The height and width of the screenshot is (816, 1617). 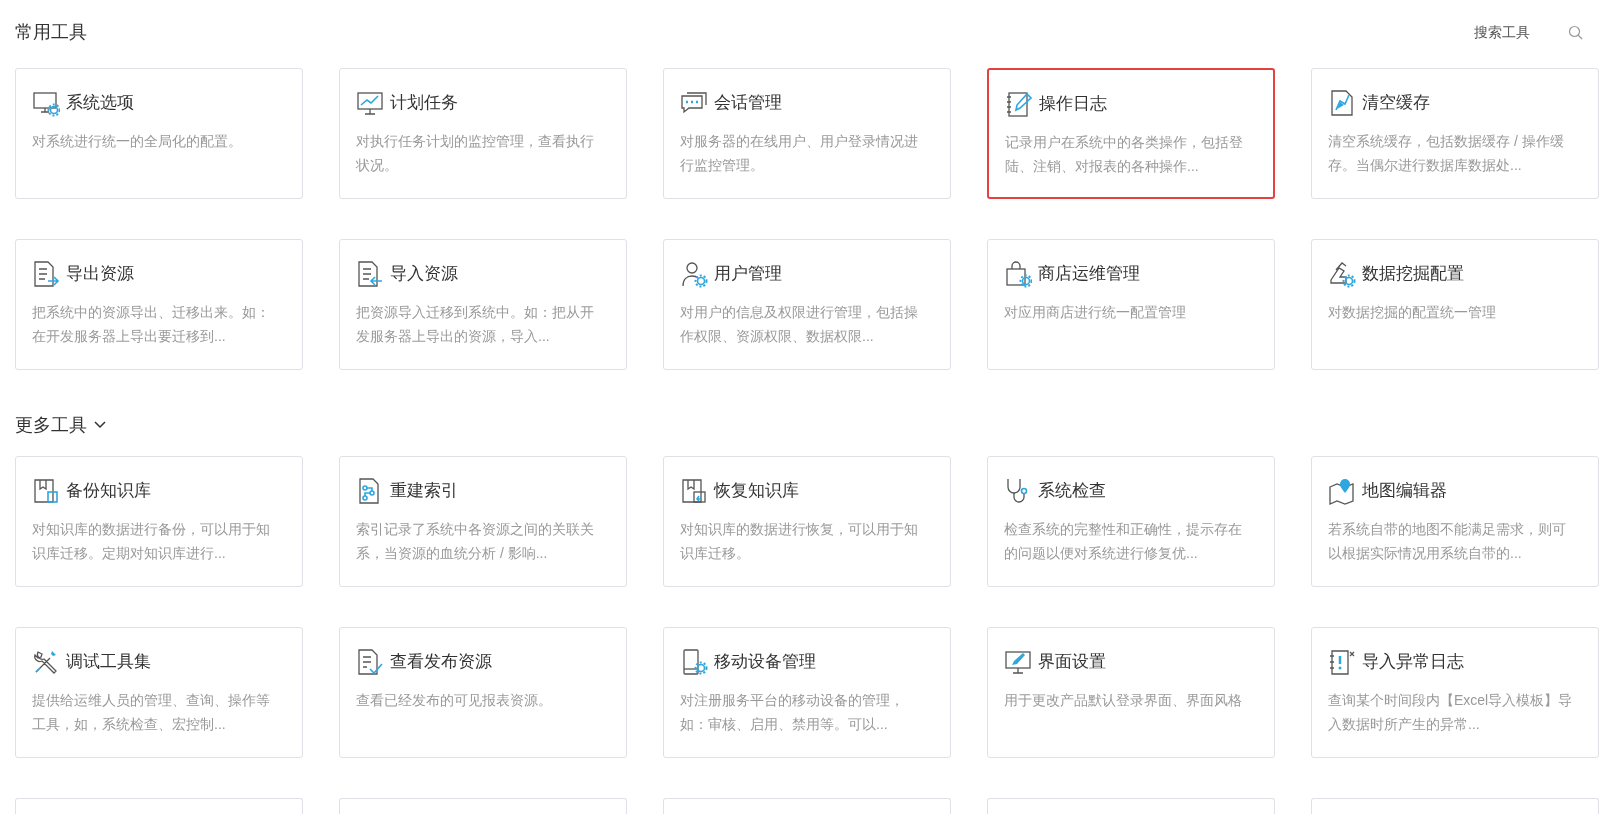 I want to click on search-icon, so click(x=1575, y=32).